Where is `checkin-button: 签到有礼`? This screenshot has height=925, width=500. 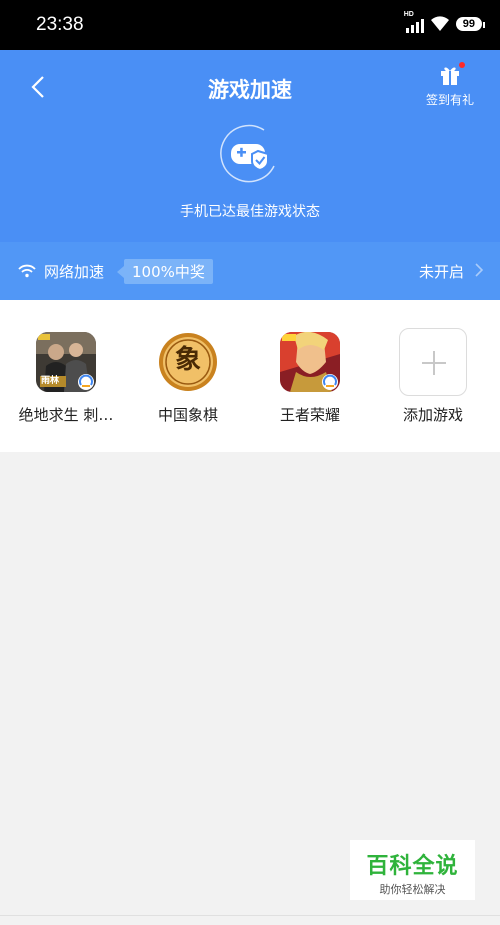
checkin-button: 签到有礼 is located at coordinates (450, 85).